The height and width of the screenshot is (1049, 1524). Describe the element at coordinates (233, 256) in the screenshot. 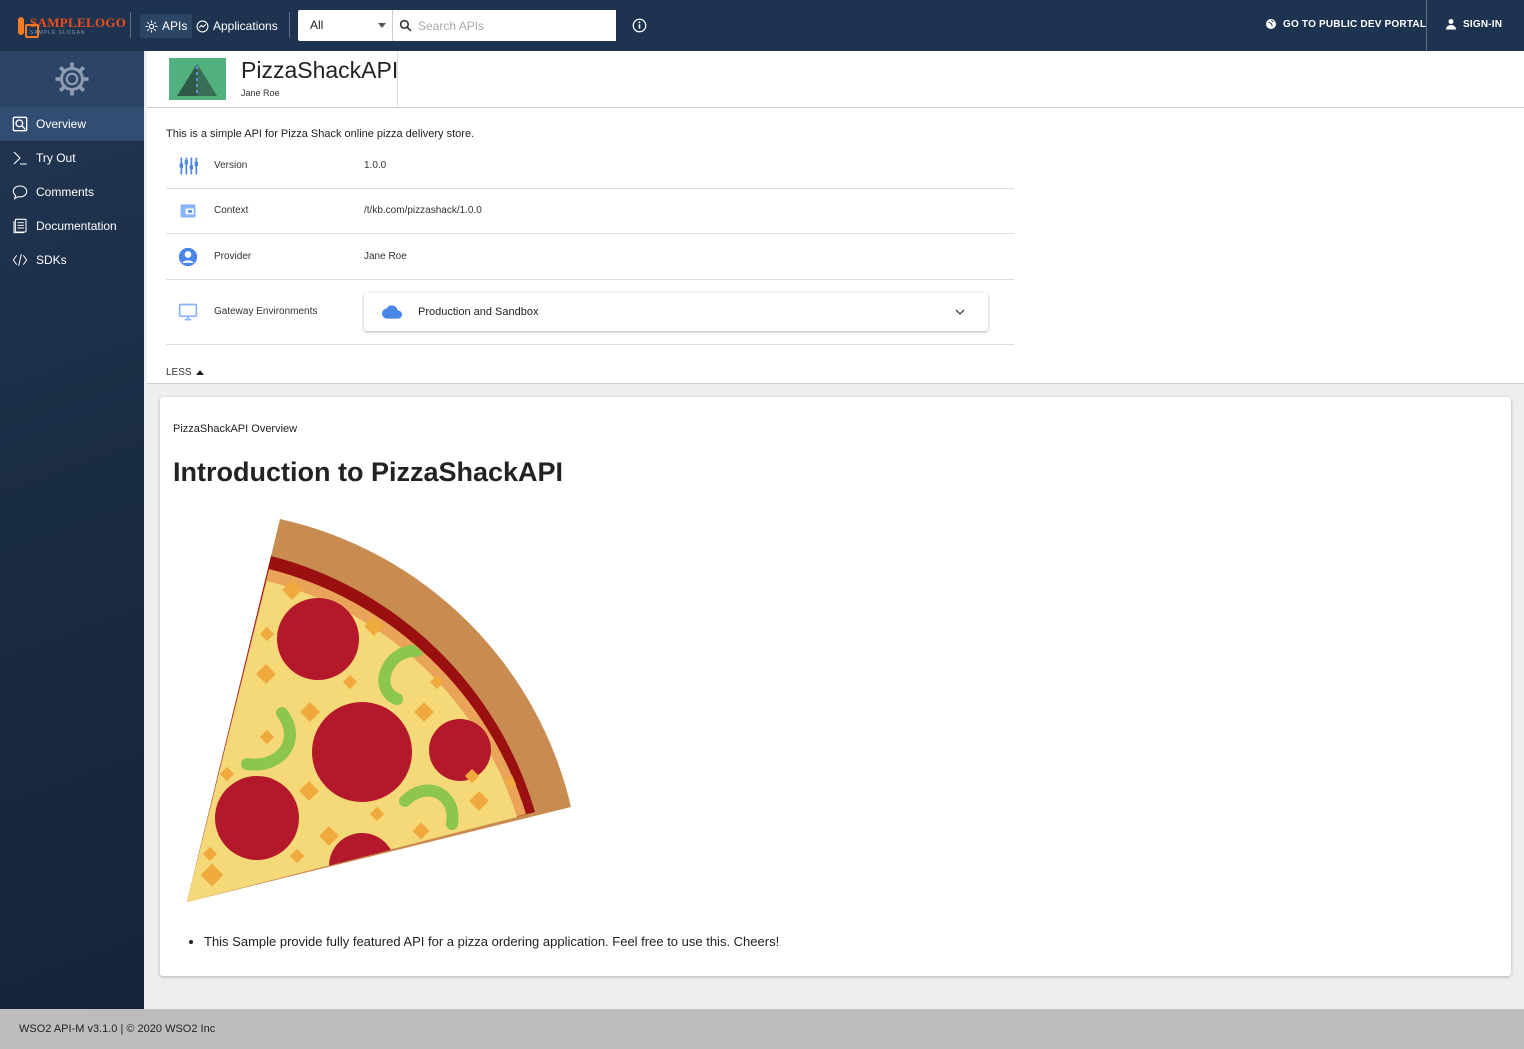

I see `provider-label: Provider` at that location.